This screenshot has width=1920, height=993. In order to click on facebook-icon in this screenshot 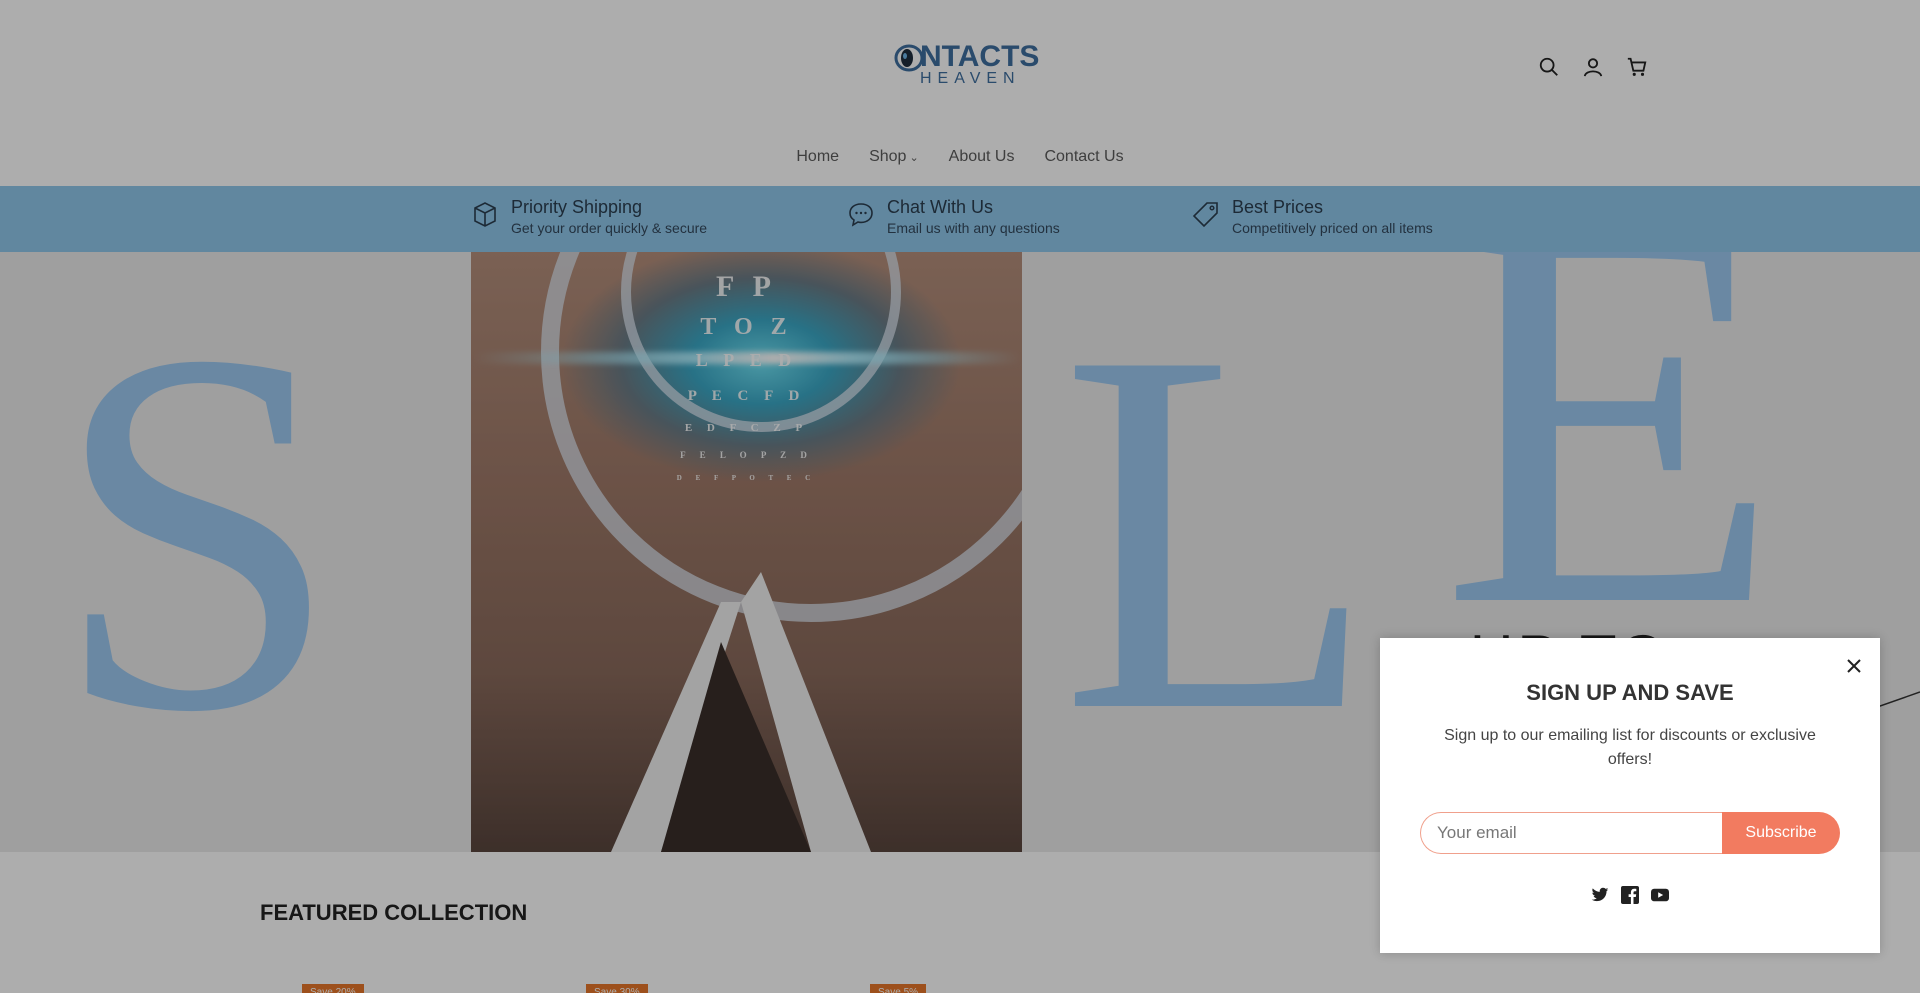, I will do `click(1630, 895)`.